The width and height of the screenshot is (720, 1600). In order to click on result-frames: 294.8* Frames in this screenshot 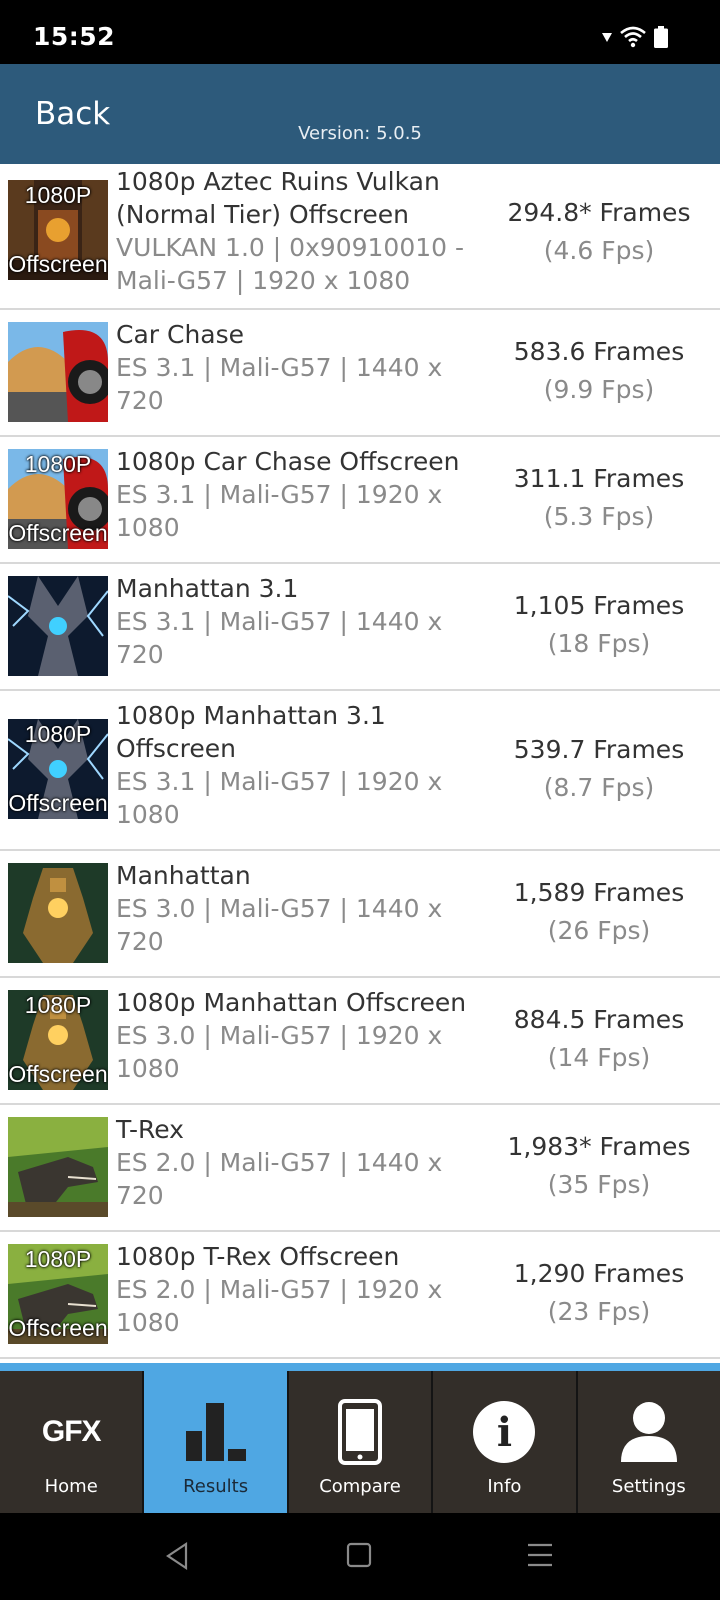, I will do `click(599, 212)`.